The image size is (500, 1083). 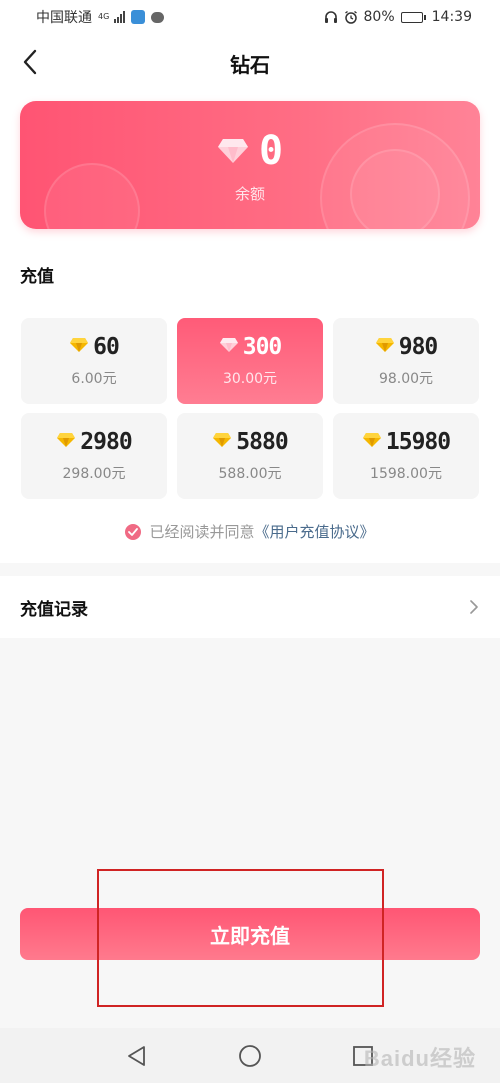 I want to click on watermark: Baidu经验, so click(x=419, y=1058).